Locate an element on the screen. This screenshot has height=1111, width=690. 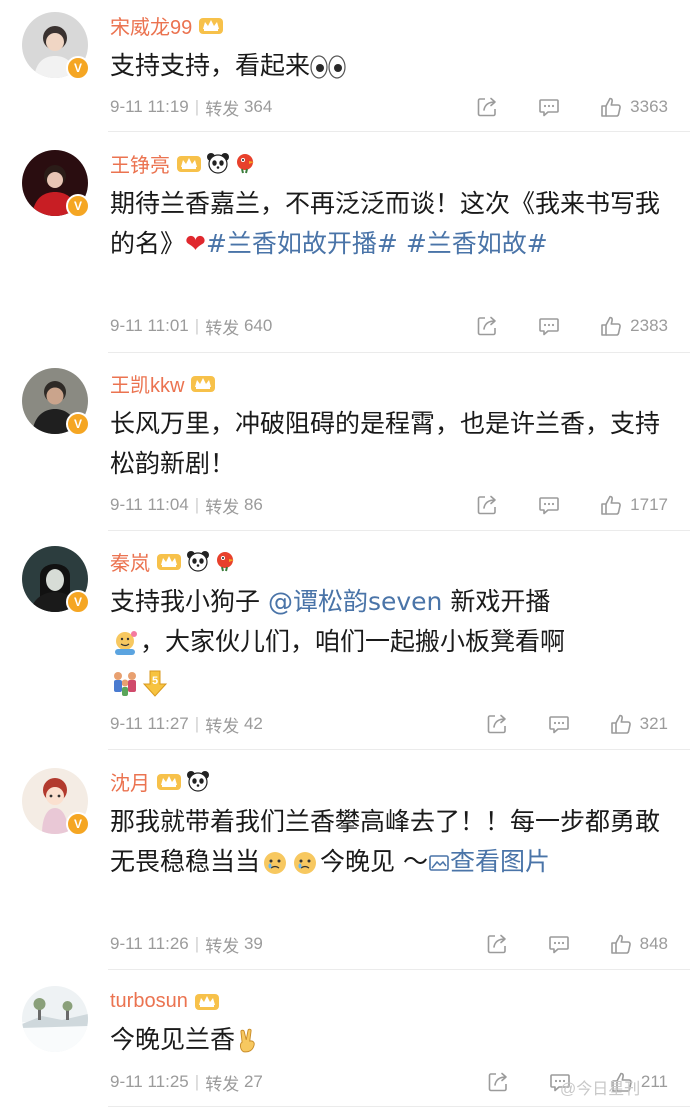
comment-text: 支持我小狗子 @谭松韵seven 新戏开播 ，大家伙儿们，咱们一起搬小板凳看啊 5 is located at coordinates (390, 642).